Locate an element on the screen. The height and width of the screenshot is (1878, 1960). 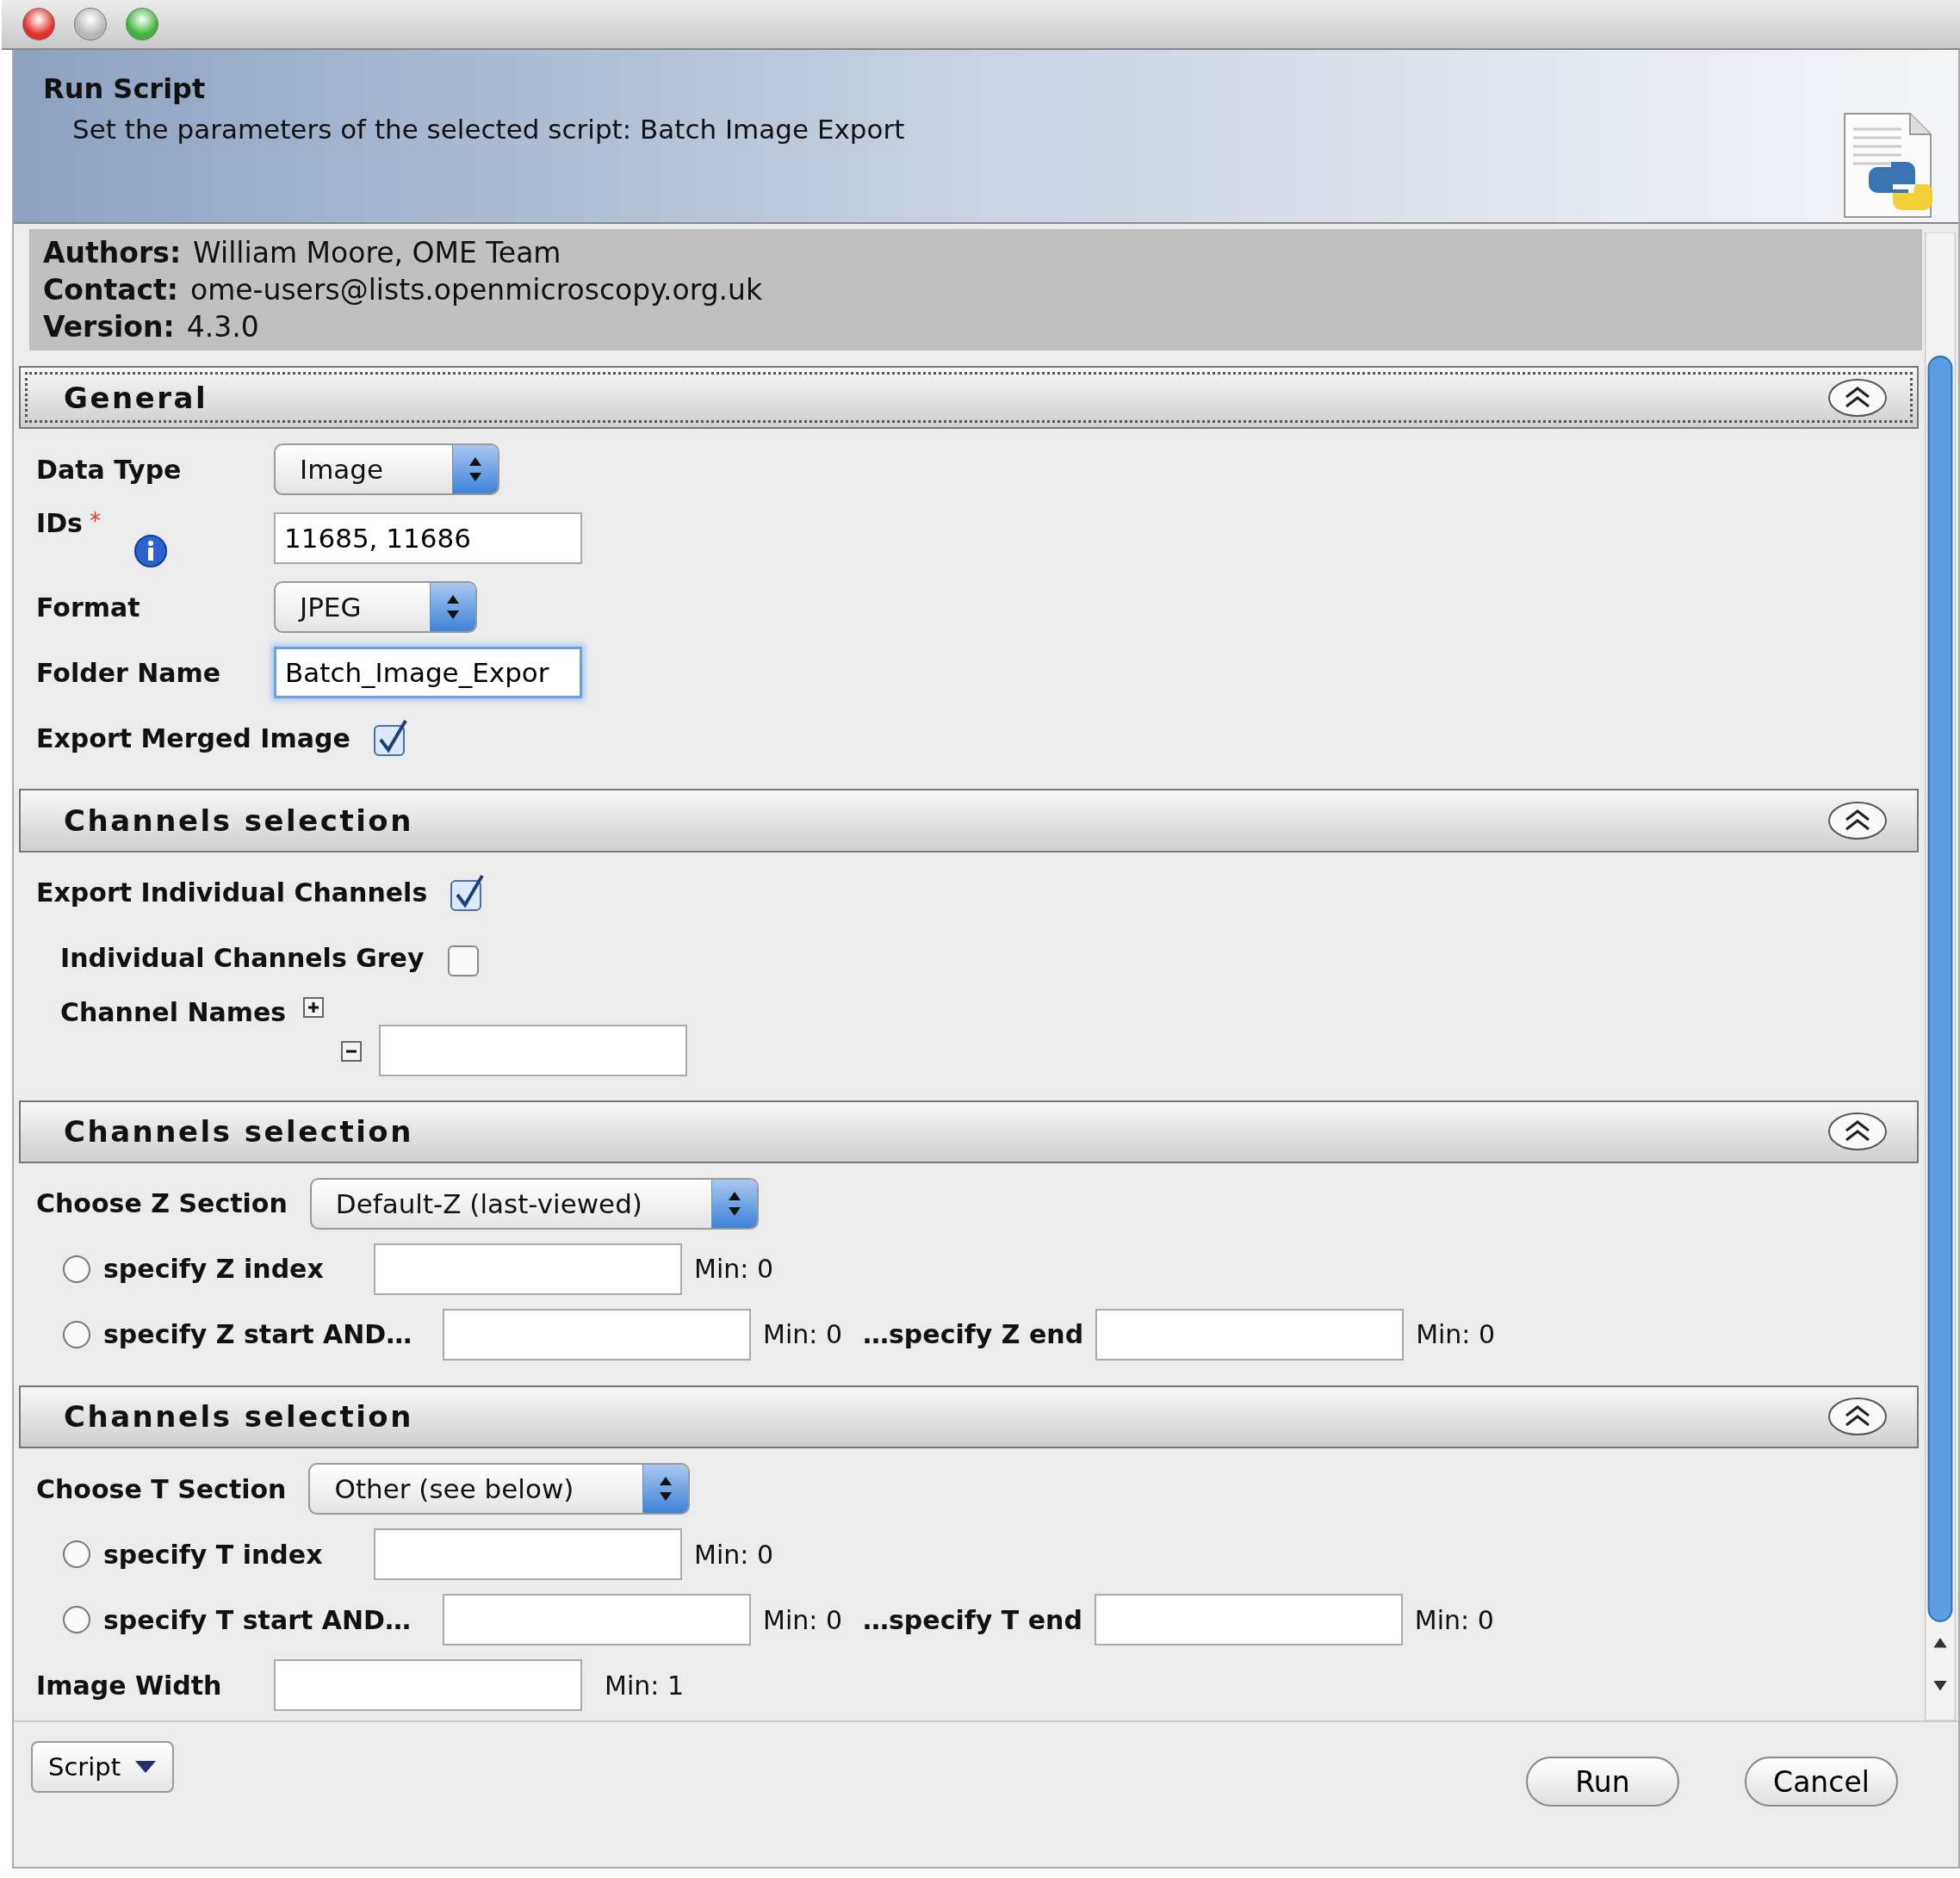
dialog-subtitle: Set the parameters of the selected script: Batch Image Export is located at coordinates (488, 129).